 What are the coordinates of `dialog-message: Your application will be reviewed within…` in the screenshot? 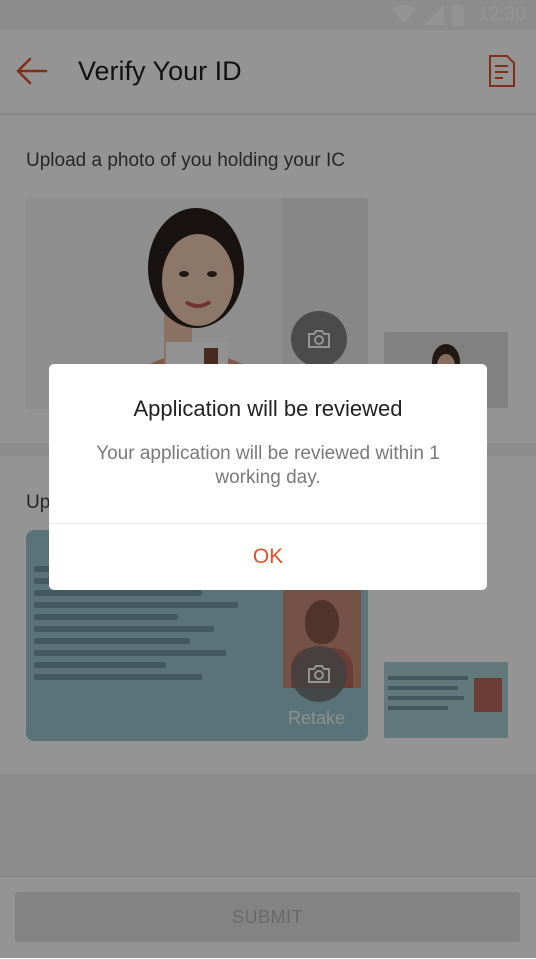 It's located at (268, 465).